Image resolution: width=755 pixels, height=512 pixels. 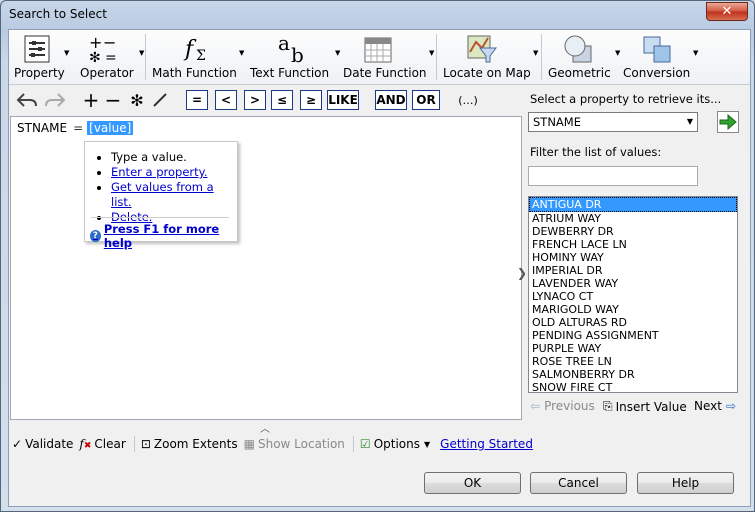 What do you see at coordinates (633, 283) in the screenshot?
I see `list-item: LAVENDER WAY` at bounding box center [633, 283].